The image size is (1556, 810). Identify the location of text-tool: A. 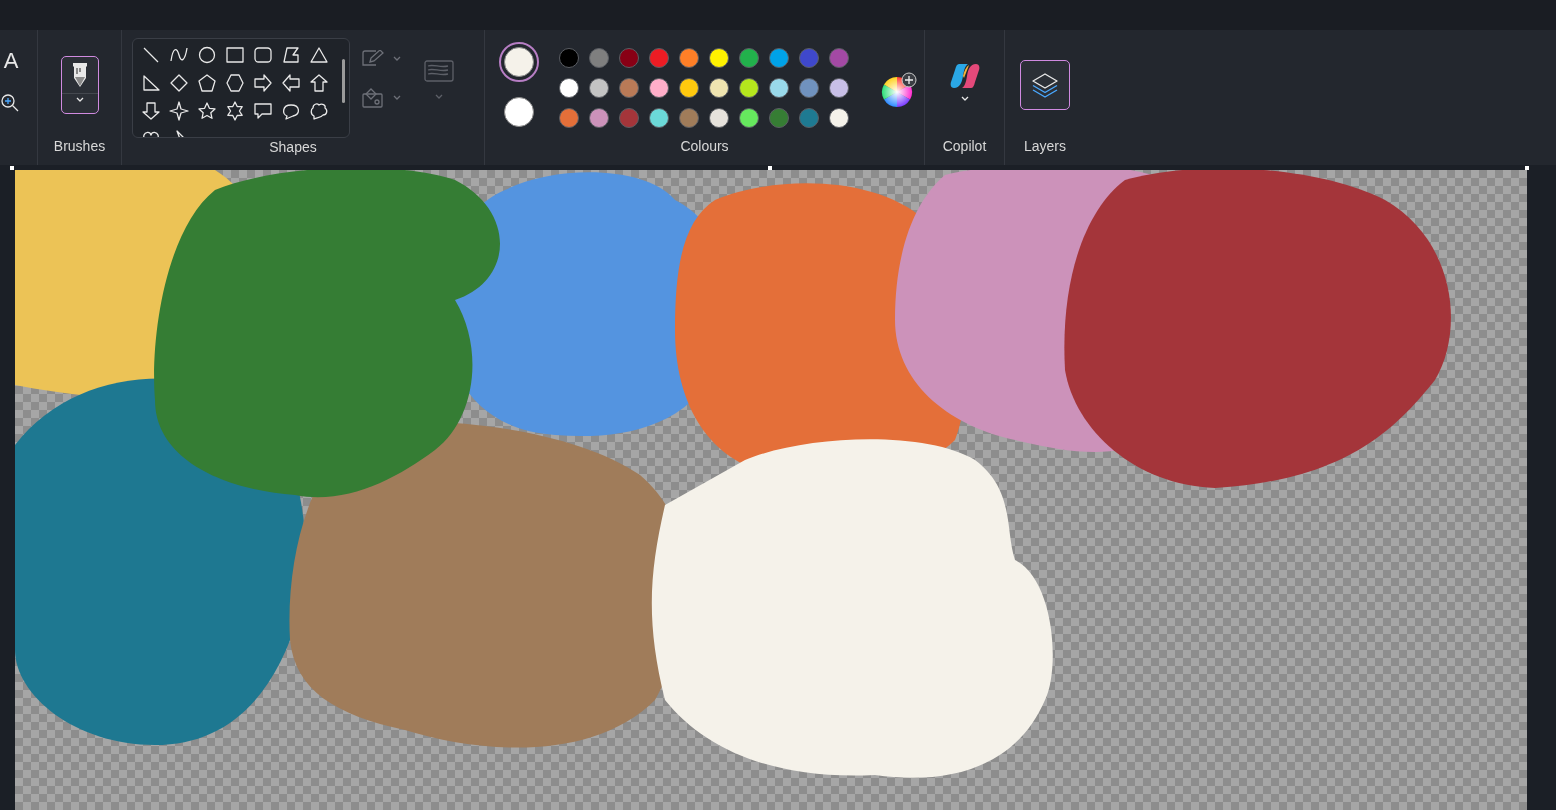
(11, 61).